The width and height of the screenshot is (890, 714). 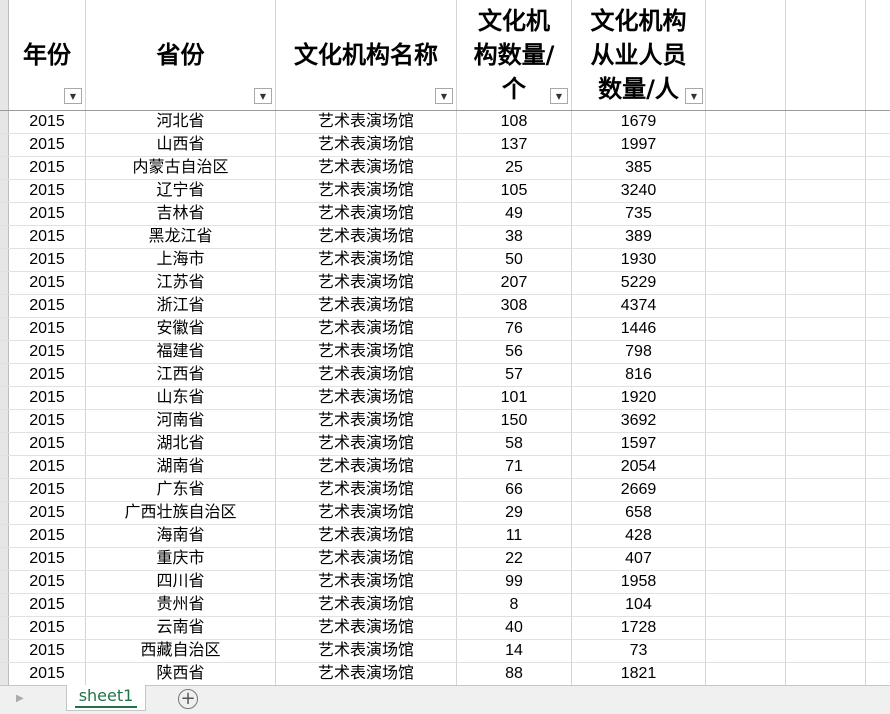 I want to click on cell-institution-count: 137, so click(x=514, y=145).